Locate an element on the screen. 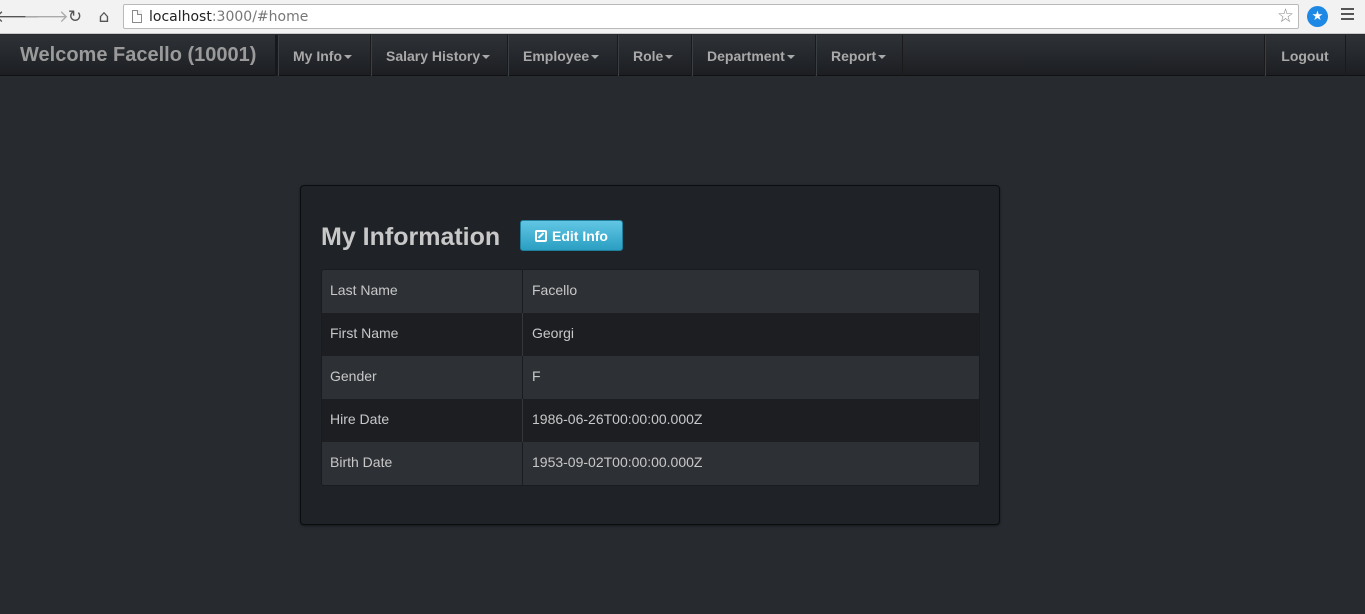  field-value: 1953-09-02T00:00:00.000Z is located at coordinates (617, 462).